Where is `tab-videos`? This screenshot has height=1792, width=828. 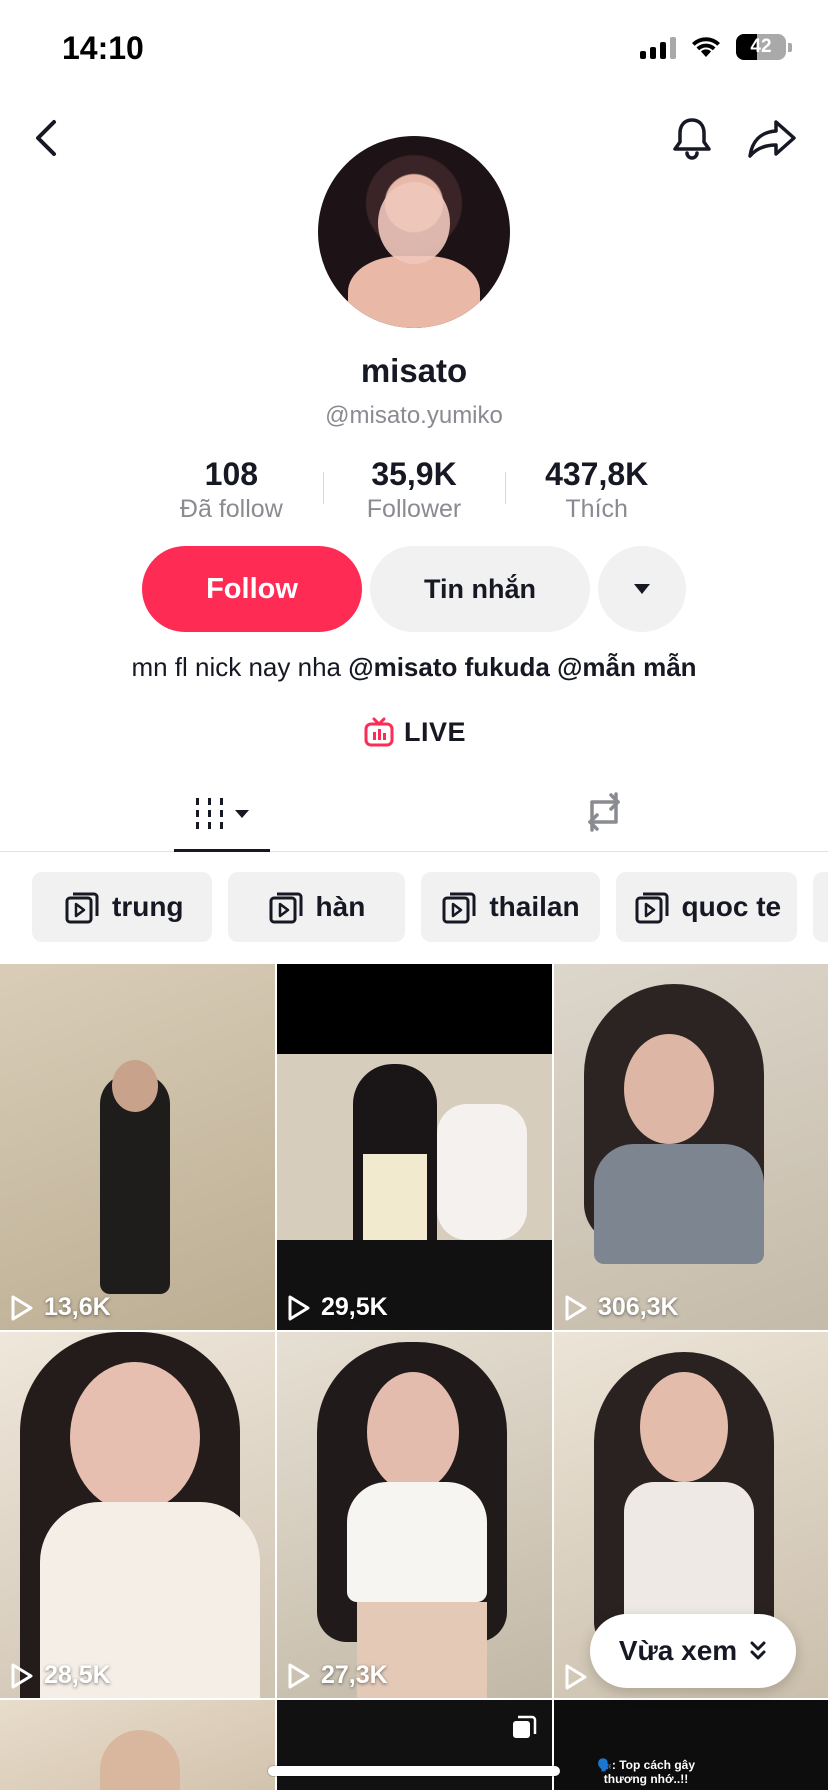 tab-videos is located at coordinates (222, 814).